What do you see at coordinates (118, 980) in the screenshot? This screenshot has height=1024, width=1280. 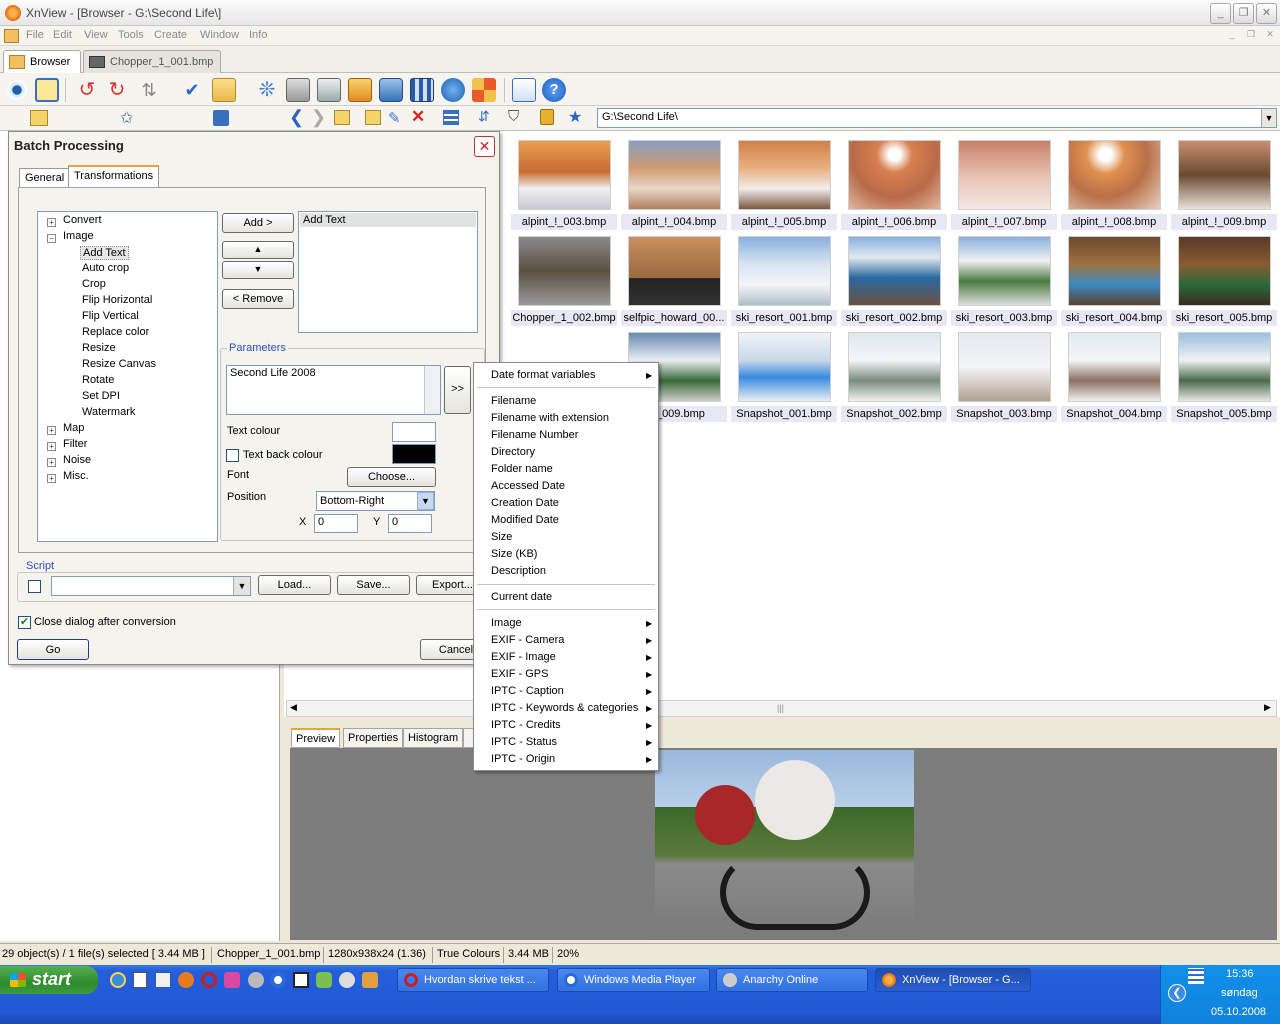 I see `quicklaunch-ie-icon` at bounding box center [118, 980].